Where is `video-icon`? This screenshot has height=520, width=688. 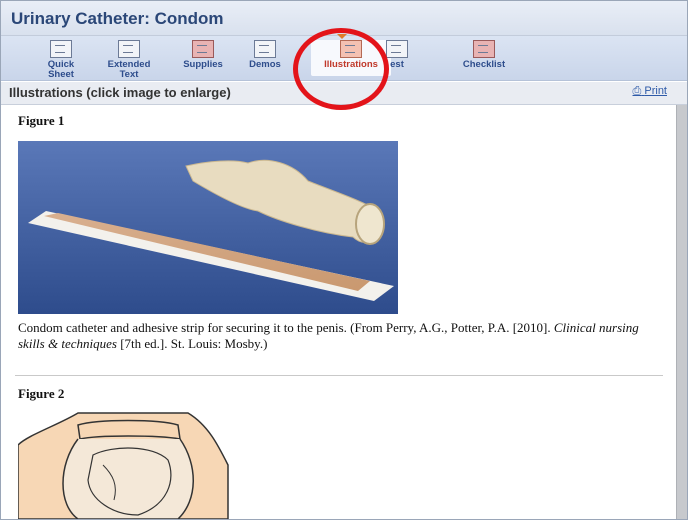
video-icon is located at coordinates (265, 49).